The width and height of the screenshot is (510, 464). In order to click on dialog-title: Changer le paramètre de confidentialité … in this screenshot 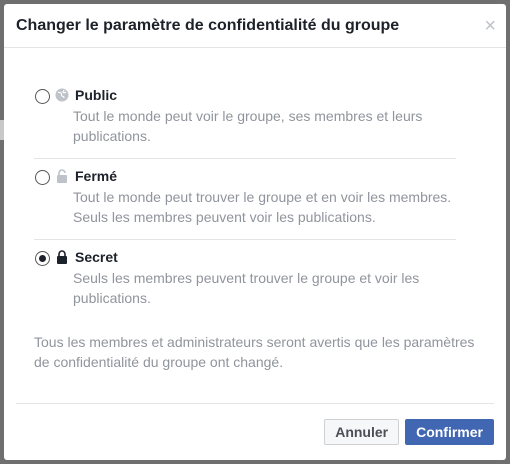, I will do `click(208, 25)`.